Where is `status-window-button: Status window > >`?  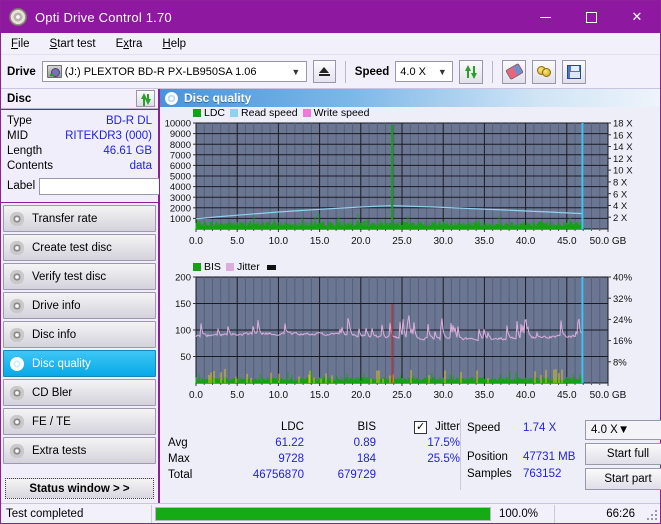
status-window-button: Status window > > is located at coordinates (79, 488).